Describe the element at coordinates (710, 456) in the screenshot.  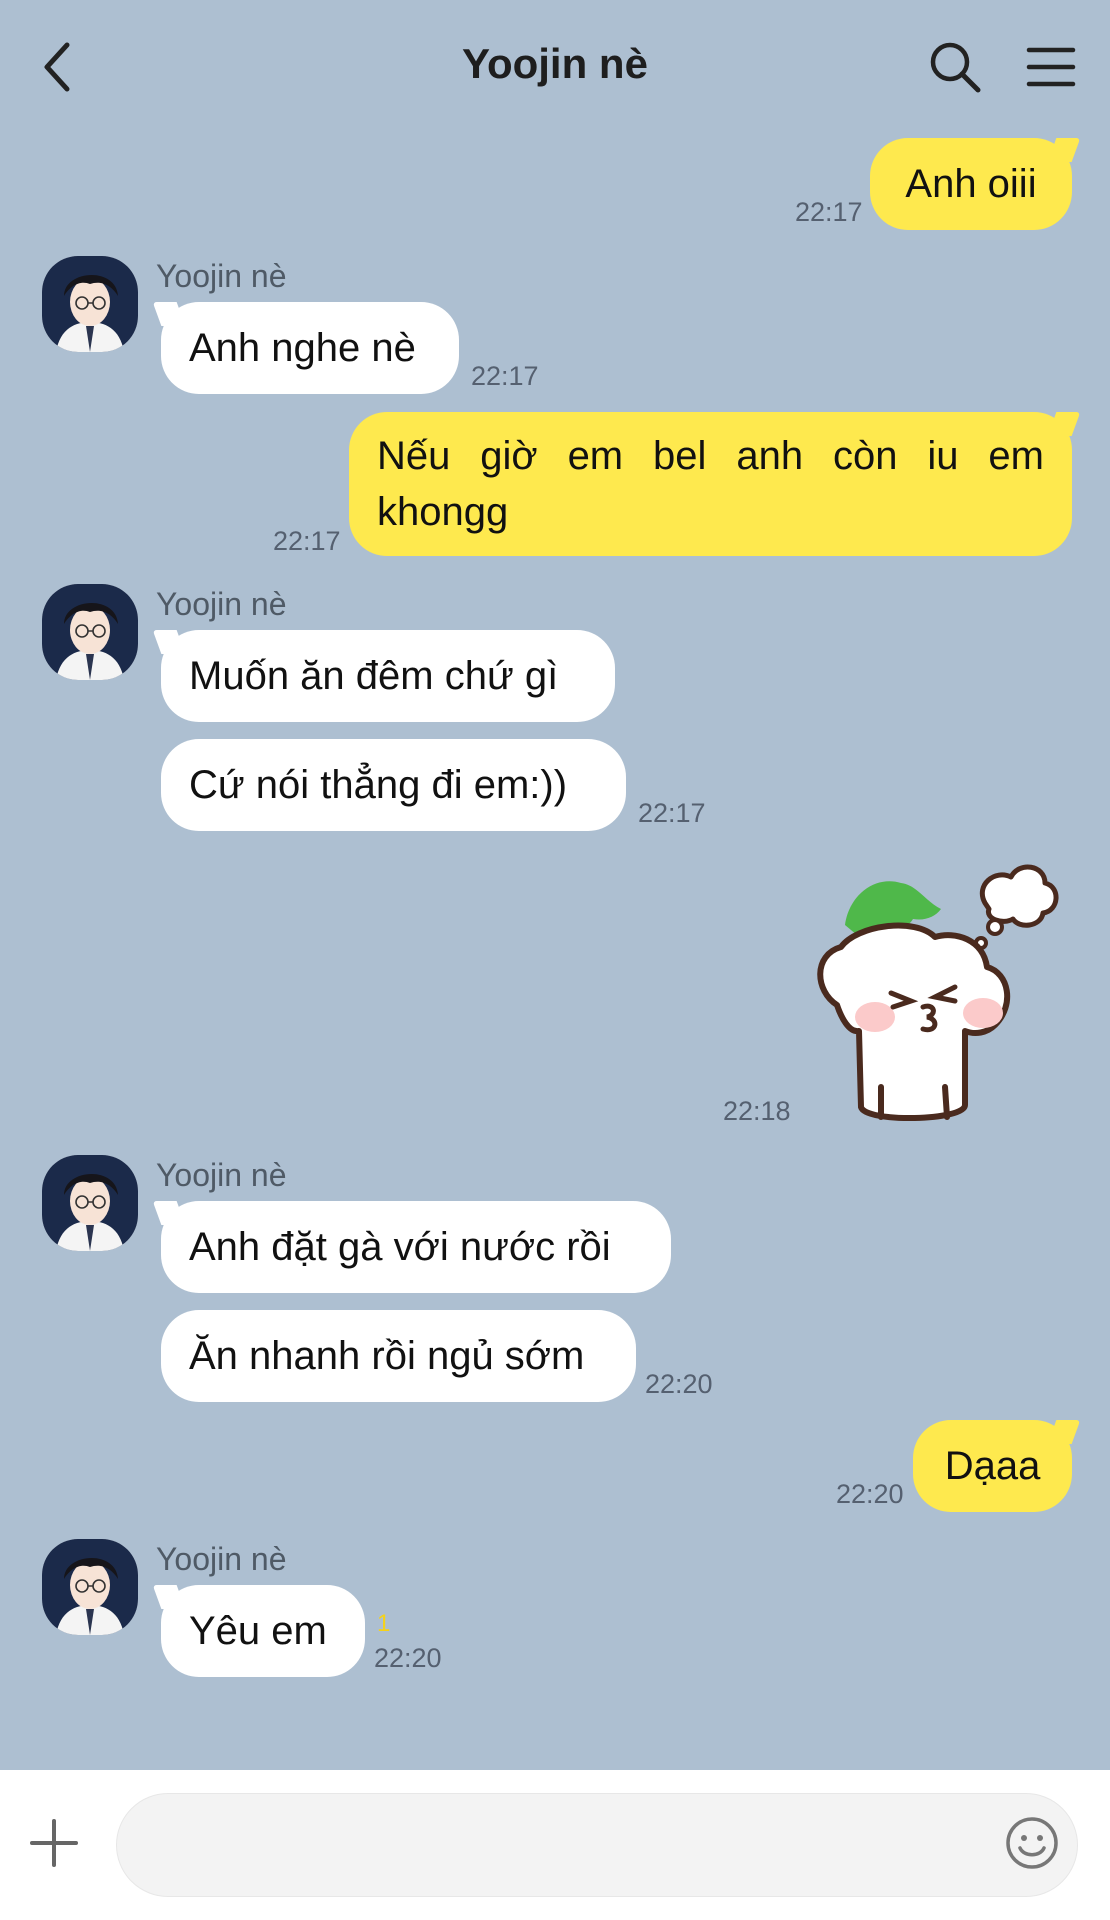
I see `message-text-line: Nếu giờ em bel anh còn iu em` at that location.